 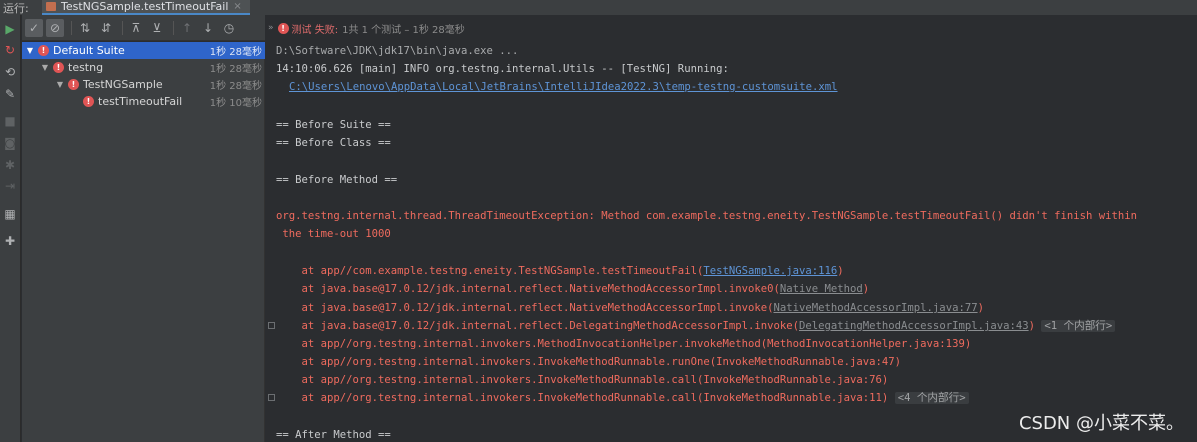 I want to click on run-tab: TestNGSample.testTimeoutFail ×, so click(x=146, y=7).